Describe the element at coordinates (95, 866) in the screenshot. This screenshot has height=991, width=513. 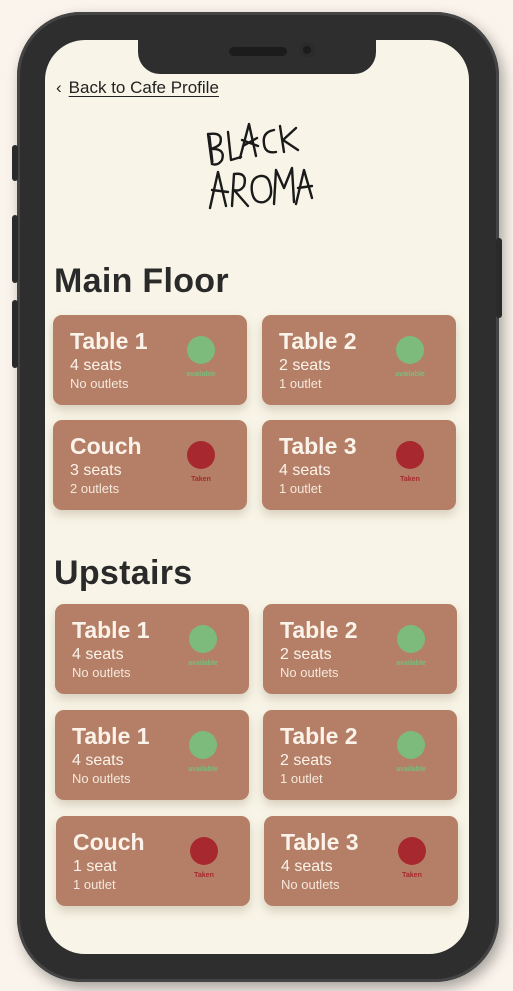
I see `table-seats: 1 seat` at that location.